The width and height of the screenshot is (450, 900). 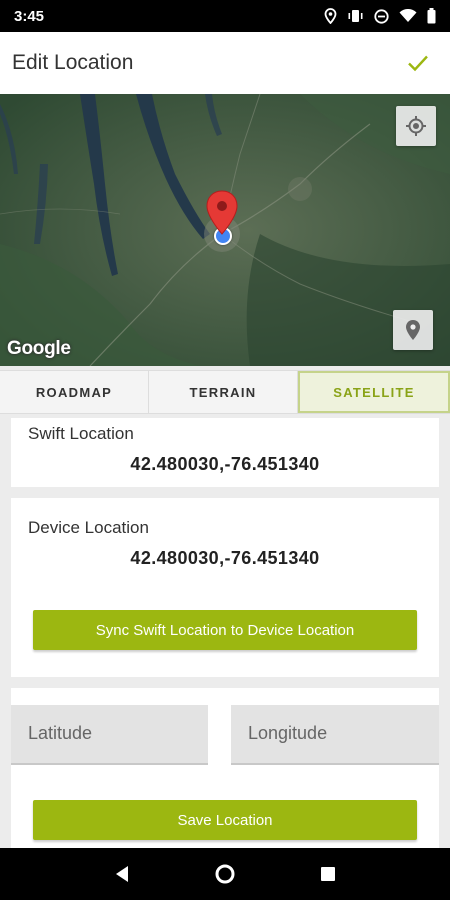 What do you see at coordinates (88, 527) in the screenshot?
I see `device-location-label: Device Location` at bounding box center [88, 527].